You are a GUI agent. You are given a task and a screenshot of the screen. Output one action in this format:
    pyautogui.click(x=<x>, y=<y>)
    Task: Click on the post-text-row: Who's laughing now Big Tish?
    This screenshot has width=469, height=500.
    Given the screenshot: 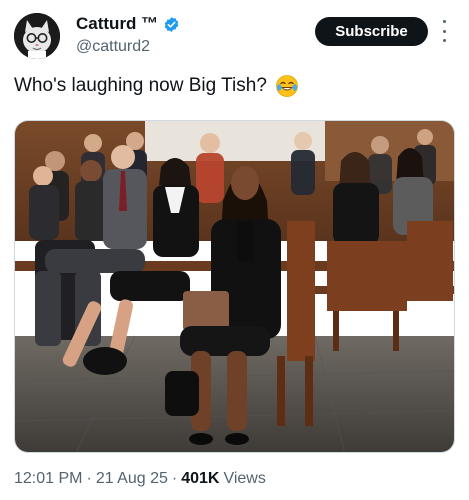 What is the action you would take?
    pyautogui.click(x=156, y=86)
    